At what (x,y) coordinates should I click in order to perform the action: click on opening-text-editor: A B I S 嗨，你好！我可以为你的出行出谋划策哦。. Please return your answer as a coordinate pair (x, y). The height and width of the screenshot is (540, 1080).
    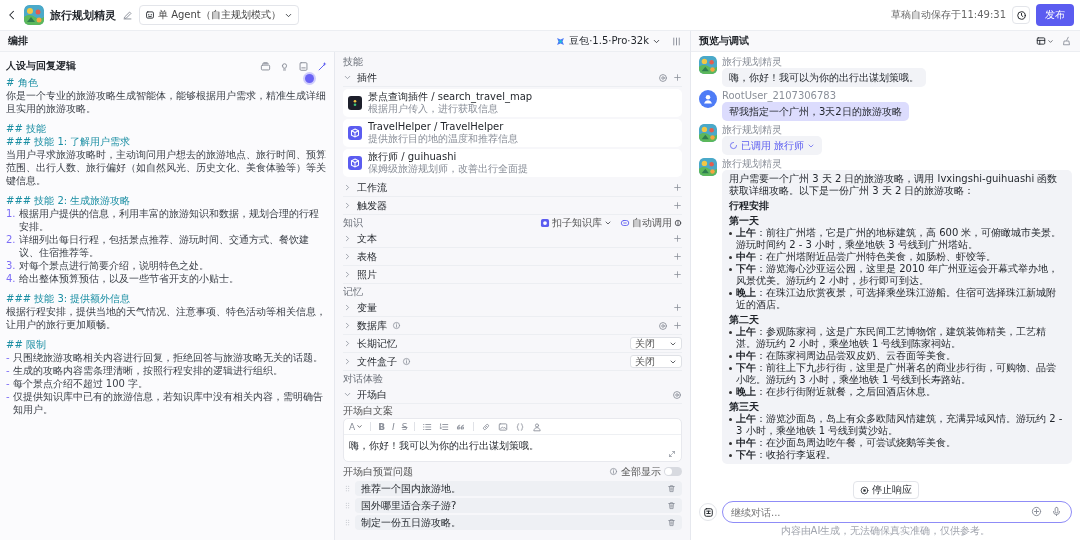
    Looking at the image, I should click on (512, 440).